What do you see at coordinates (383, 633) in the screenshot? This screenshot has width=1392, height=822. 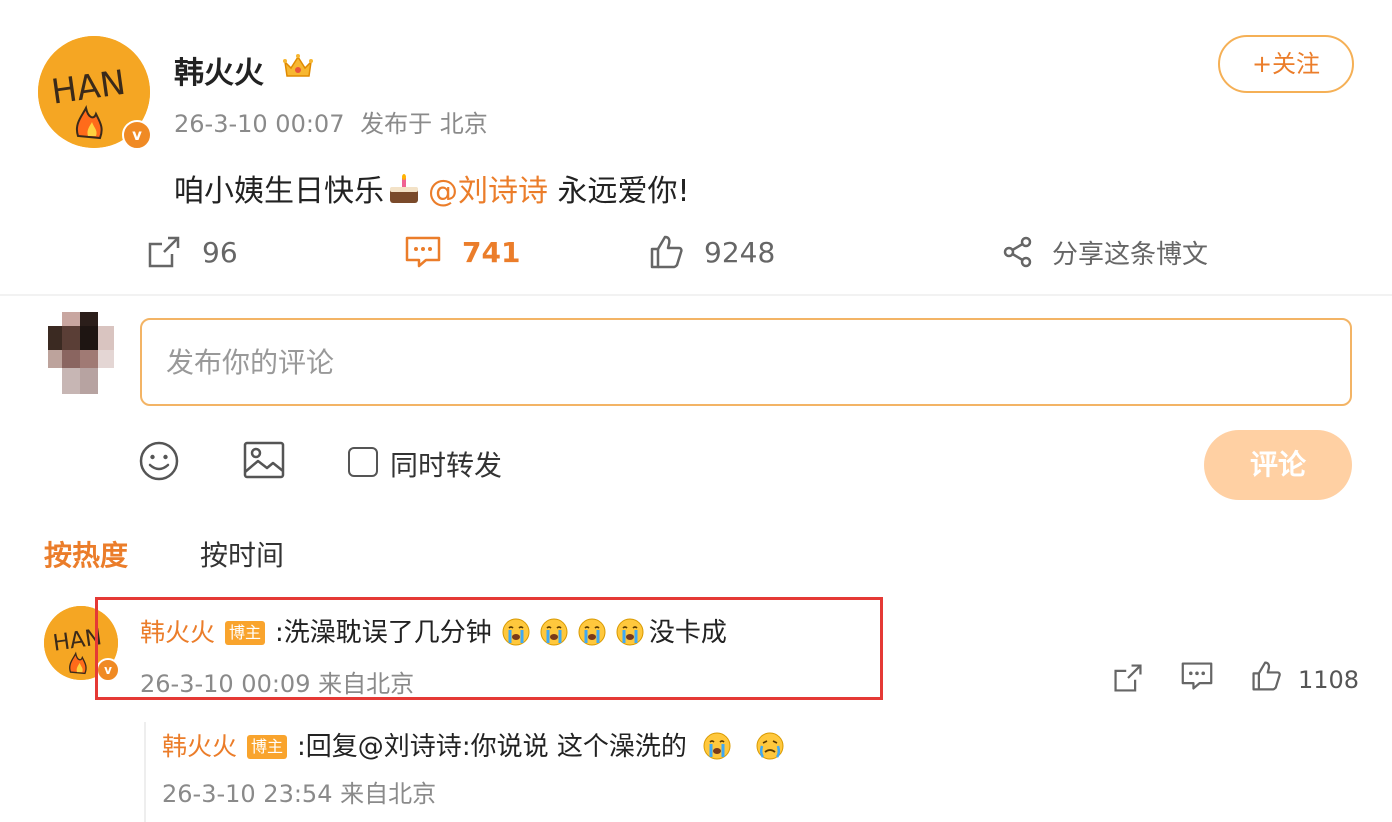 I see `comment-text: :洗澡耽误了几分钟` at bounding box center [383, 633].